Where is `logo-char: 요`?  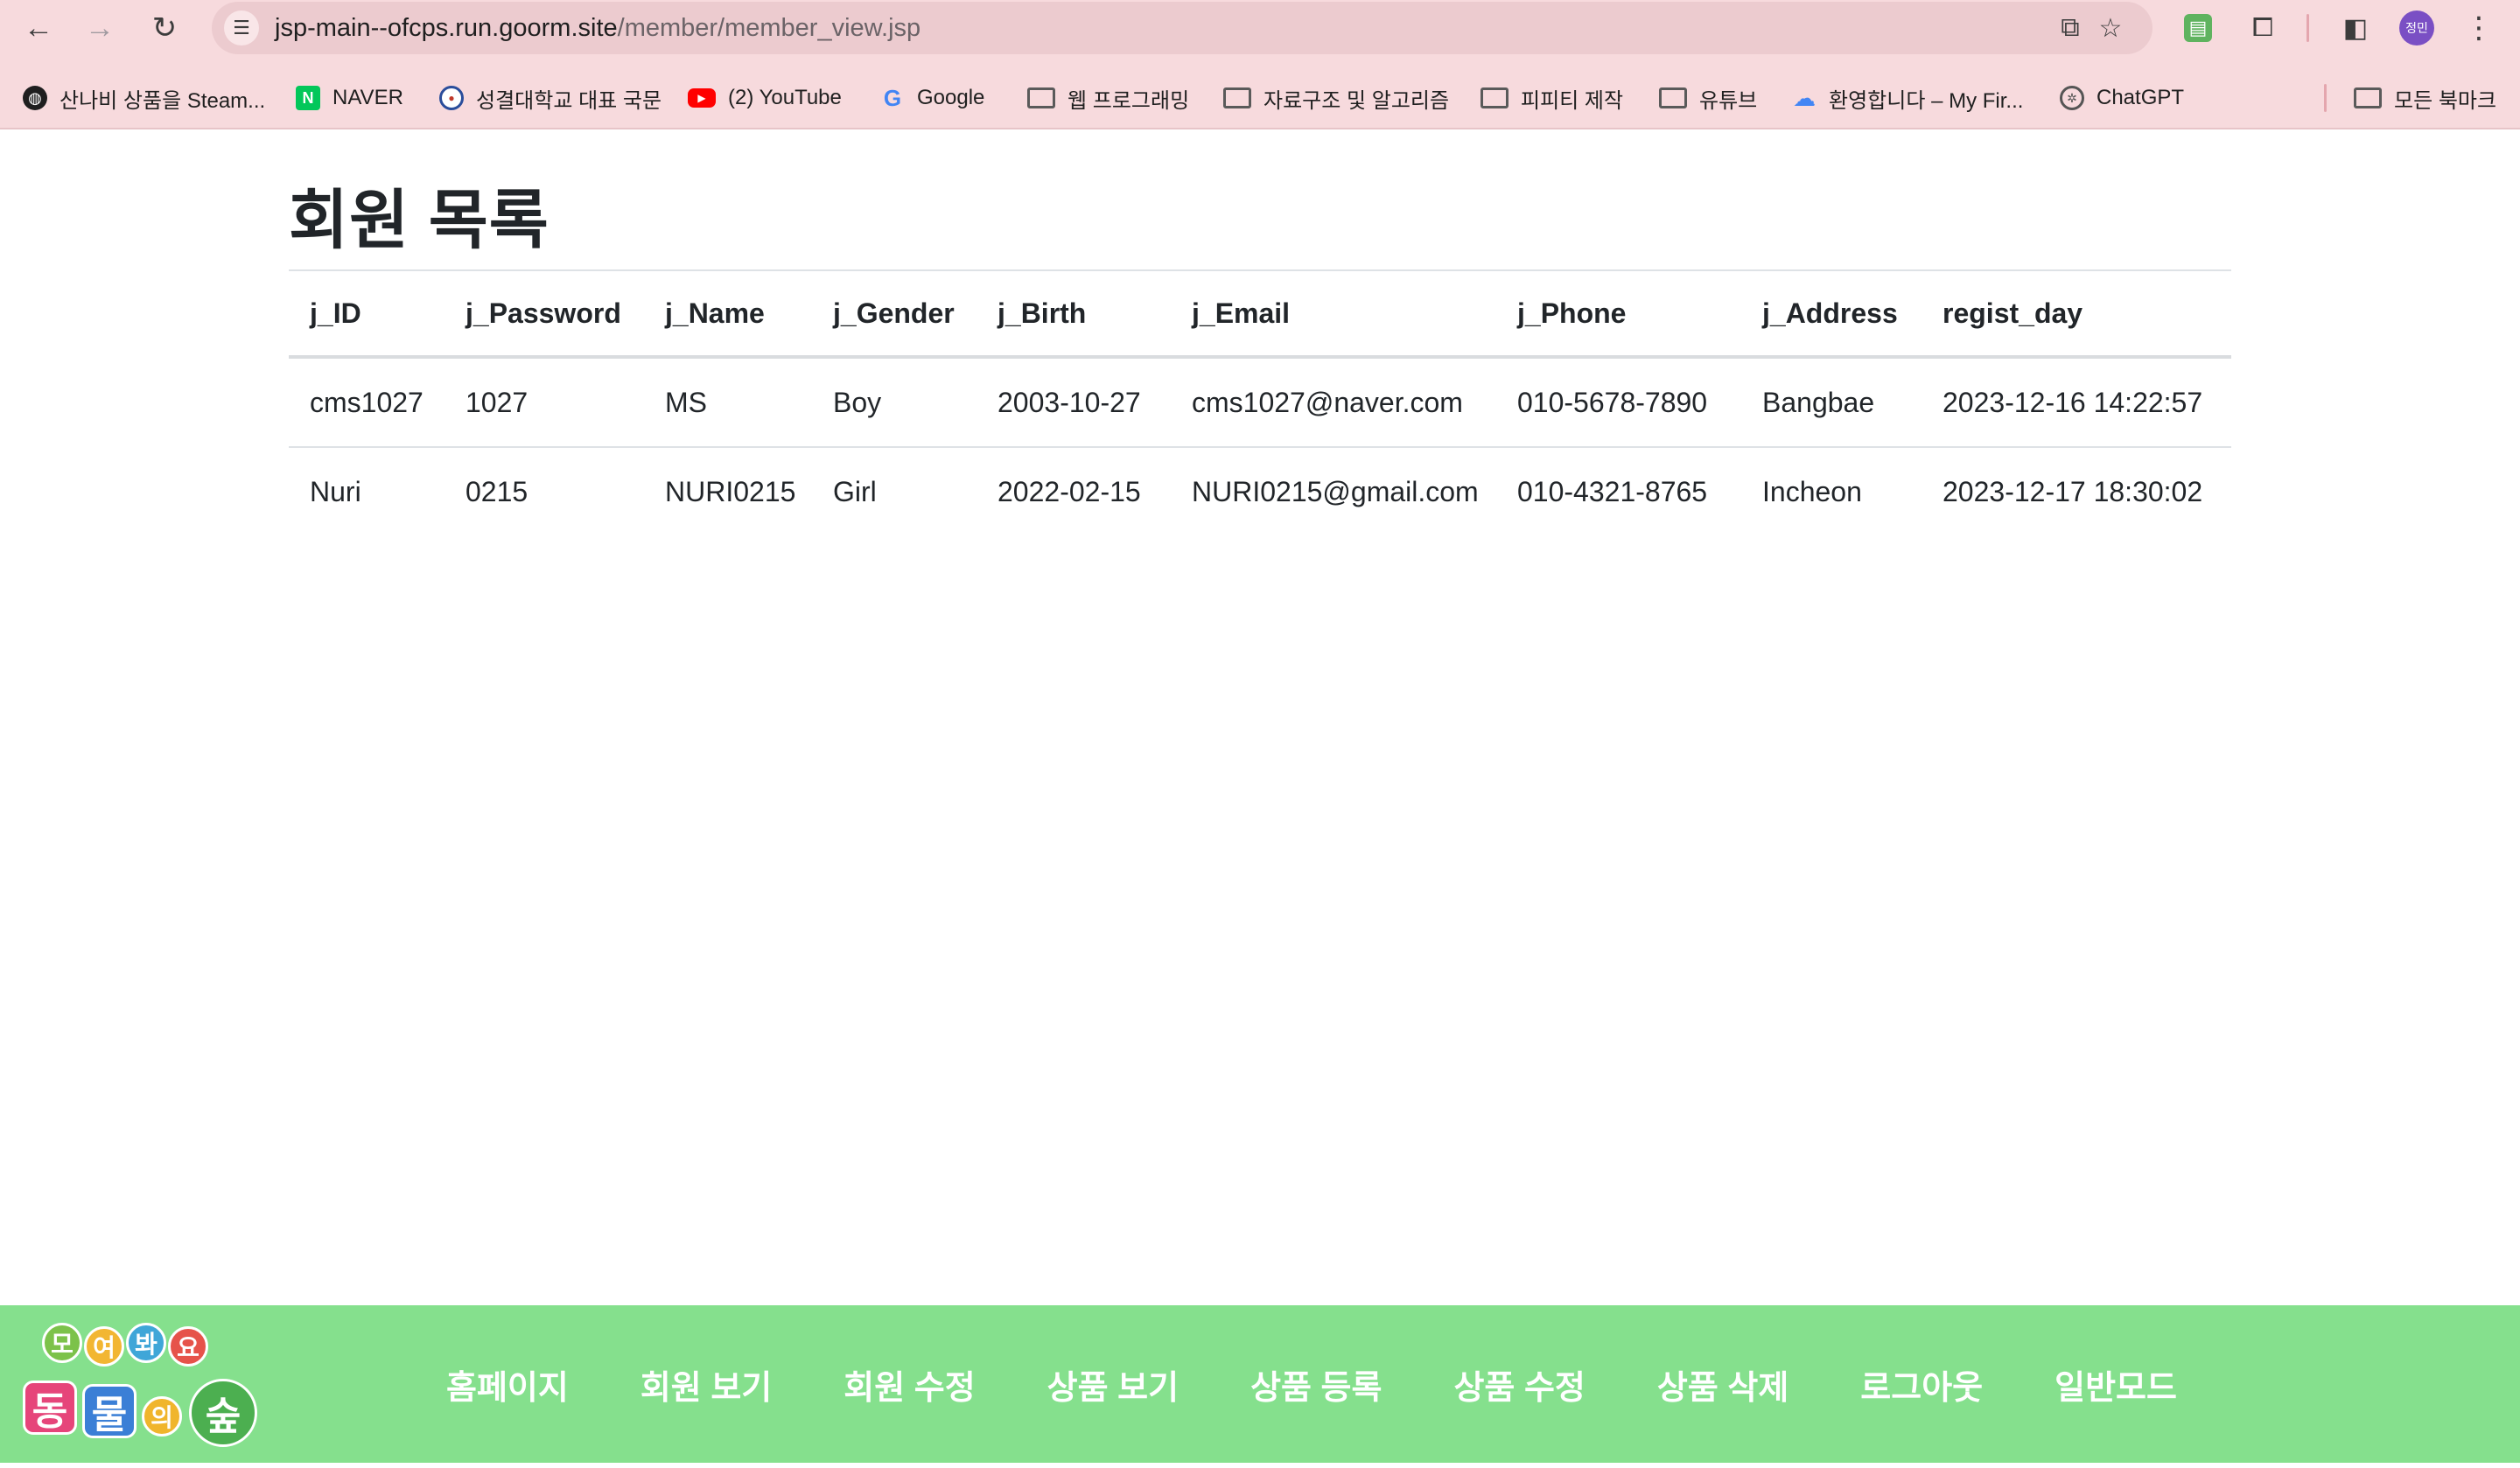 logo-char: 요 is located at coordinates (188, 1346).